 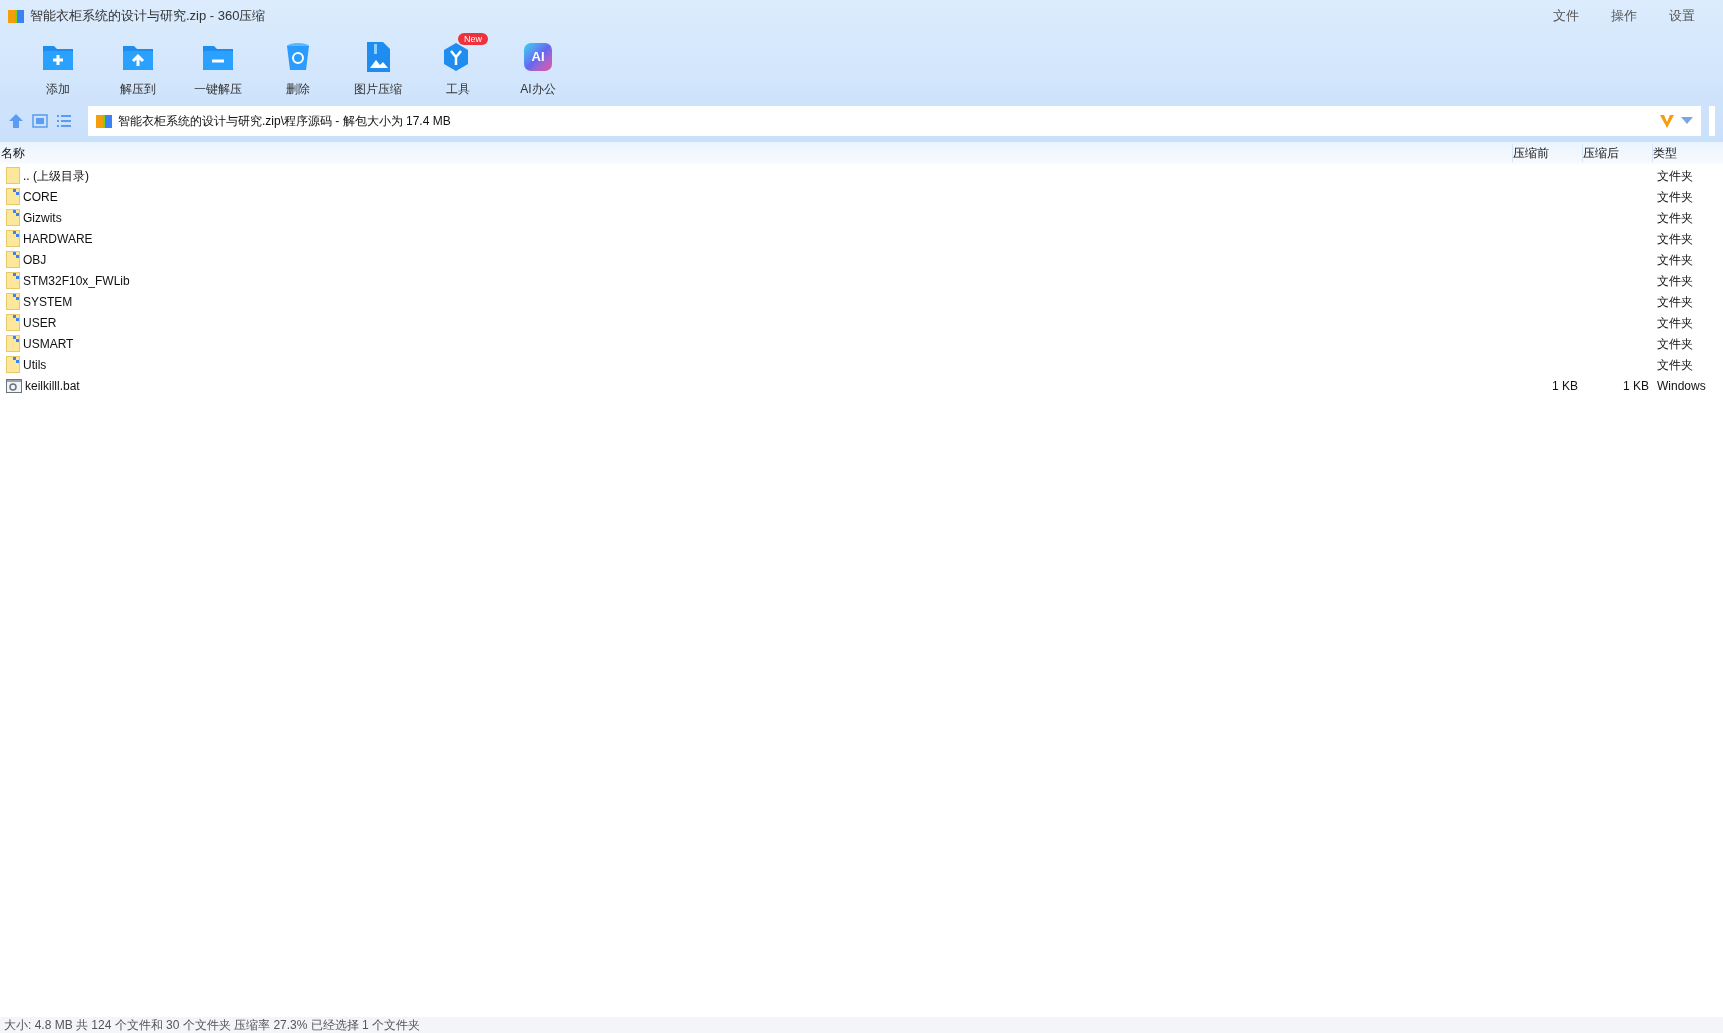 What do you see at coordinates (1687, 153) in the screenshot?
I see `column-header: 类型` at bounding box center [1687, 153].